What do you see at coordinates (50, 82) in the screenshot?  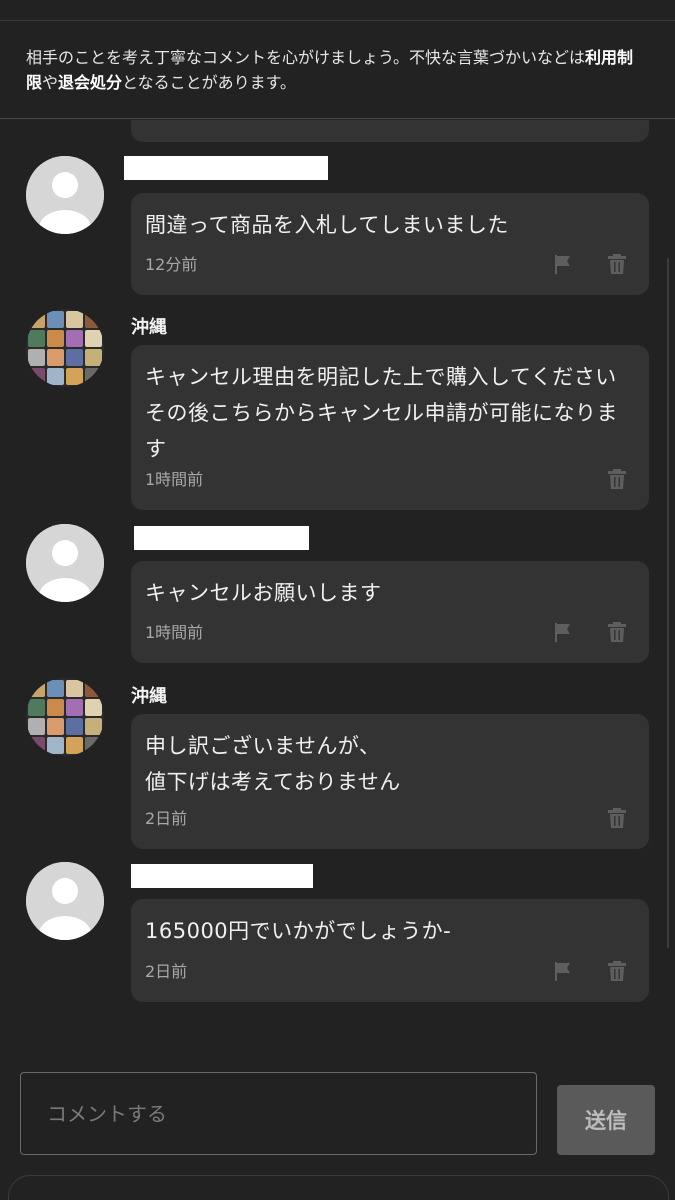 I see `notice-text-mid: や` at bounding box center [50, 82].